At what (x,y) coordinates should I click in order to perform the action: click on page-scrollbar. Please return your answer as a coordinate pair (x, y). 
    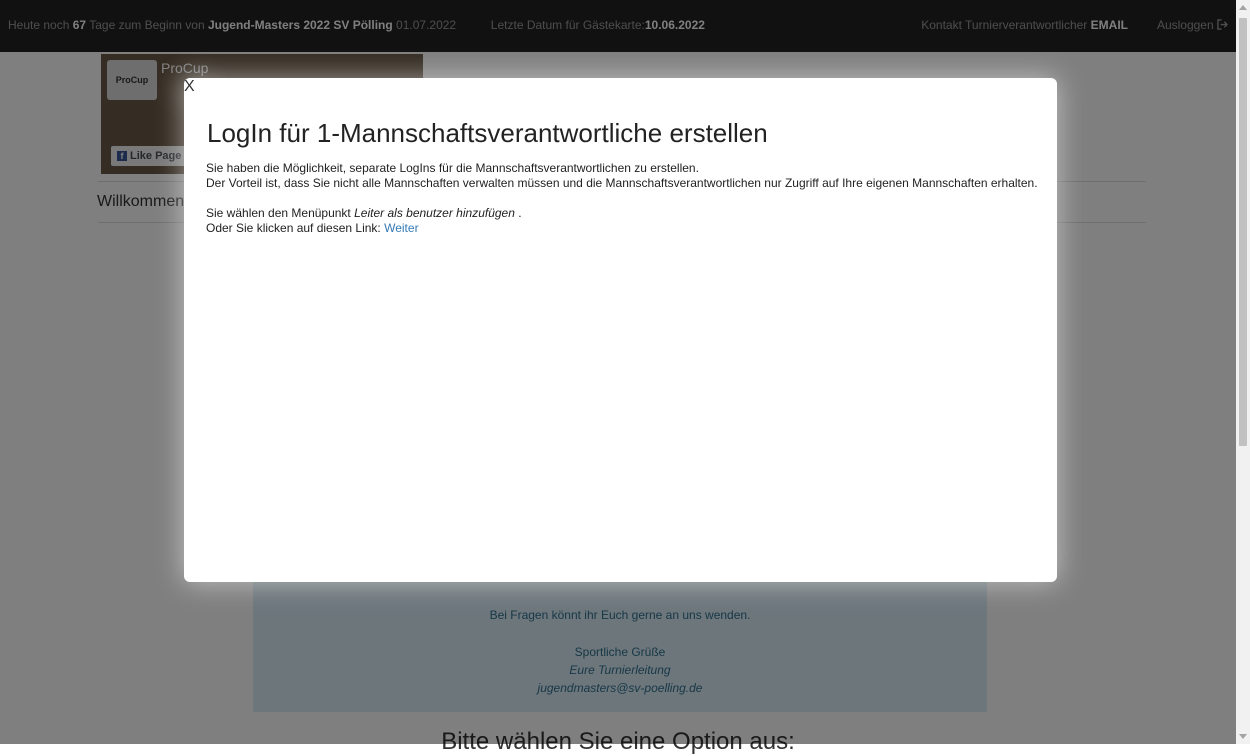
    Looking at the image, I should click on (1243, 372).